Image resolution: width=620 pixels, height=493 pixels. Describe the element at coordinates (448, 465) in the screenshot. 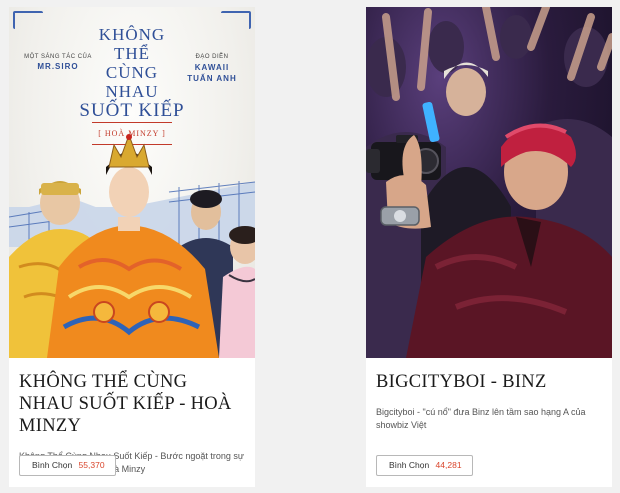

I see `vote-count: 44,281` at that location.